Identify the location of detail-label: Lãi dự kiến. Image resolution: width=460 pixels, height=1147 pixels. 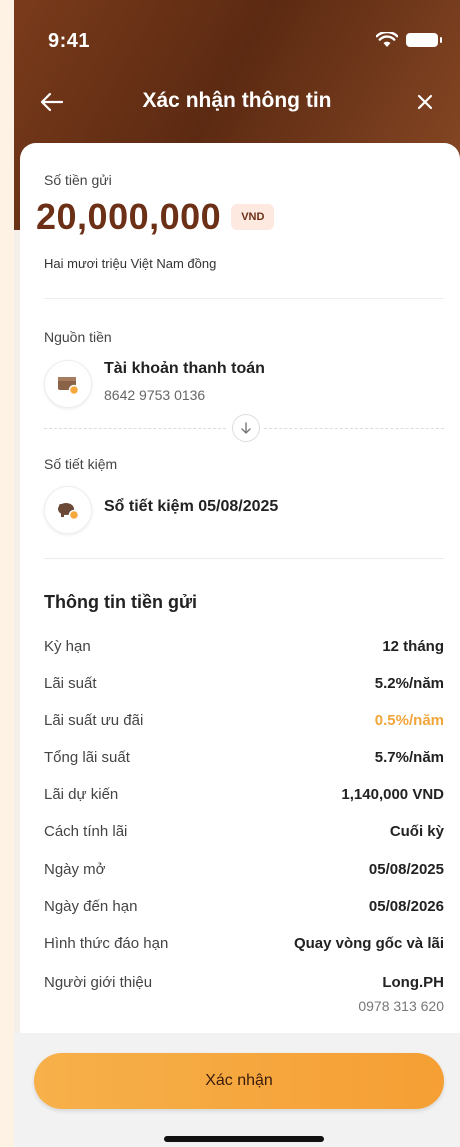
(81, 794).